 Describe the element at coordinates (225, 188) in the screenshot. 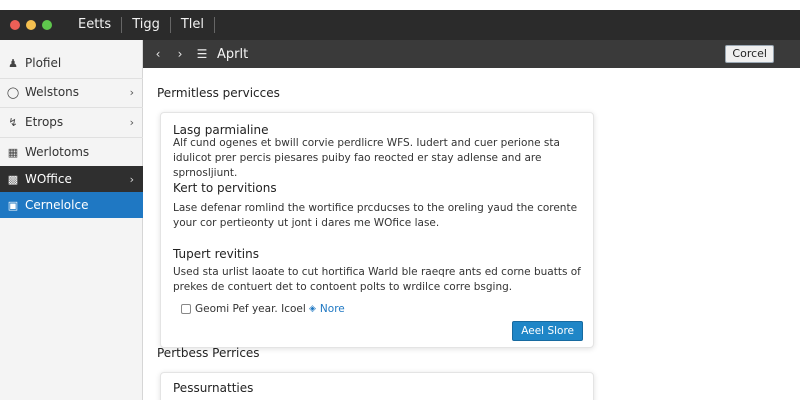

I see `card-heading: Kert to pervitions` at that location.